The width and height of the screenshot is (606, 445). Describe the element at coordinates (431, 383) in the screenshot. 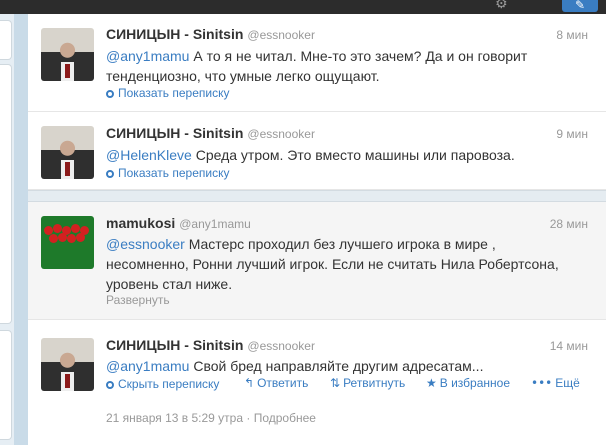

I see `star-icon: ★` at that location.